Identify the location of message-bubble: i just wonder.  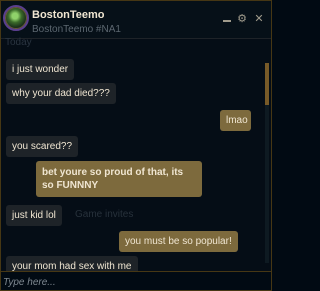
(40, 69).